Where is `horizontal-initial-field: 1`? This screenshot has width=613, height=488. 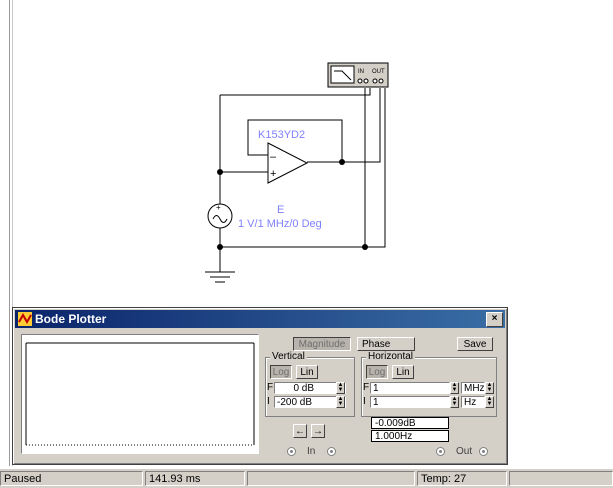
horizontal-initial-field: 1 is located at coordinates (410, 402).